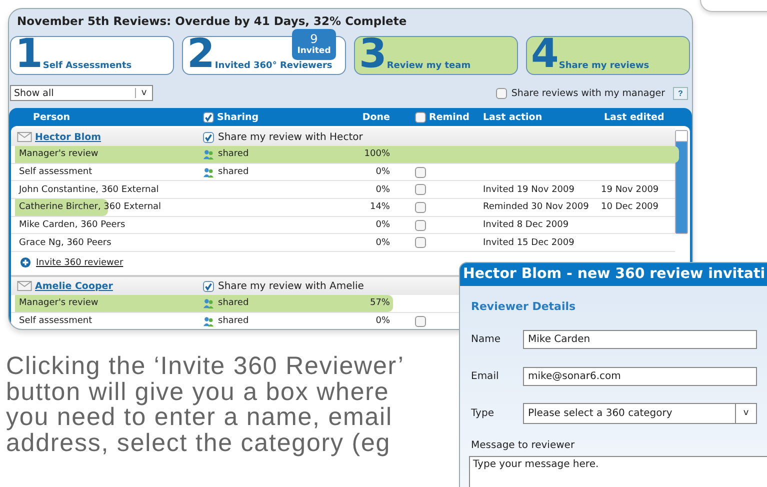 The width and height of the screenshot is (767, 487). Describe the element at coordinates (680, 93) in the screenshot. I see `help-button: ?` at that location.